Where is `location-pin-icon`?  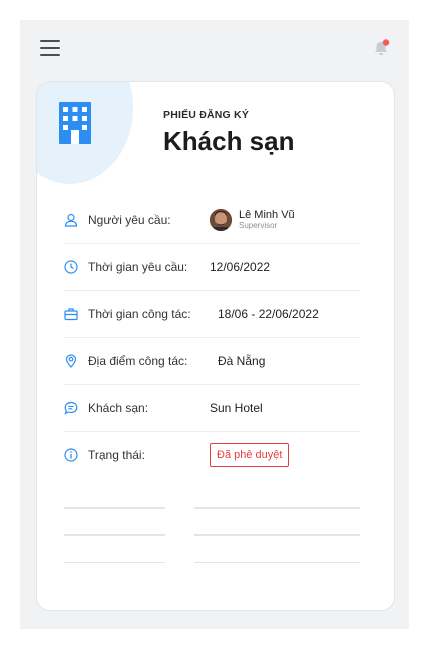
location-pin-icon is located at coordinates (71, 360).